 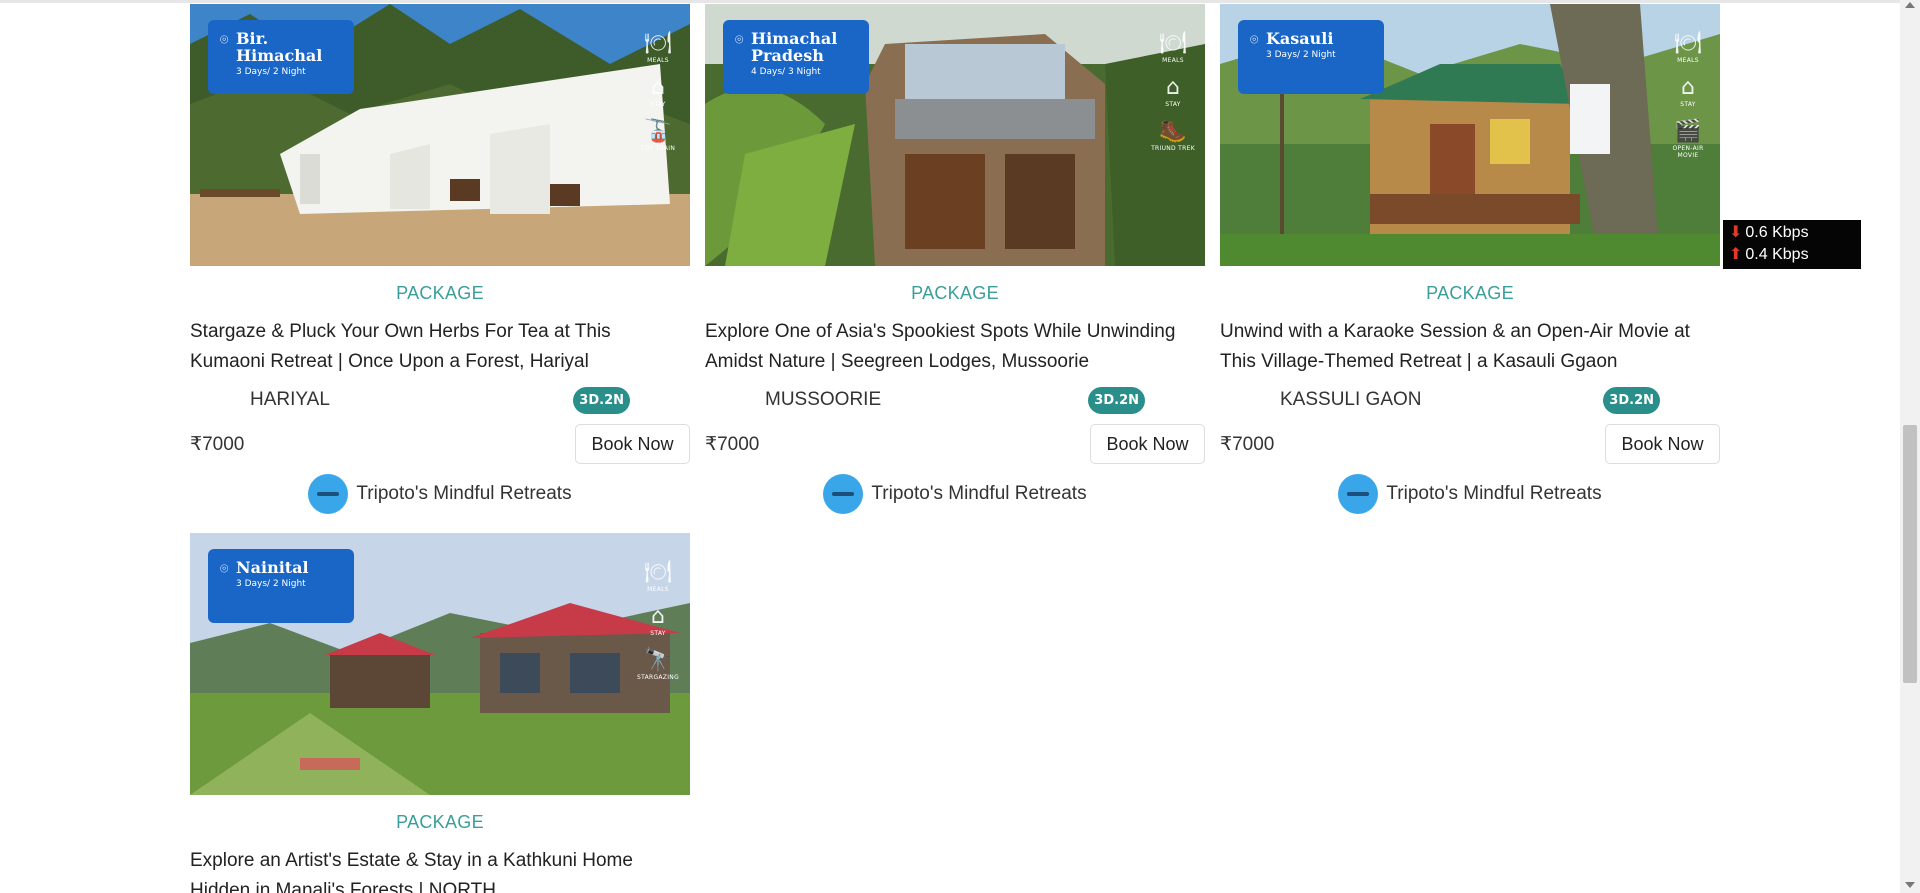 What do you see at coordinates (1769, 254) in the screenshot?
I see `upload-speed: ⬆ 0.4 Kbps` at bounding box center [1769, 254].